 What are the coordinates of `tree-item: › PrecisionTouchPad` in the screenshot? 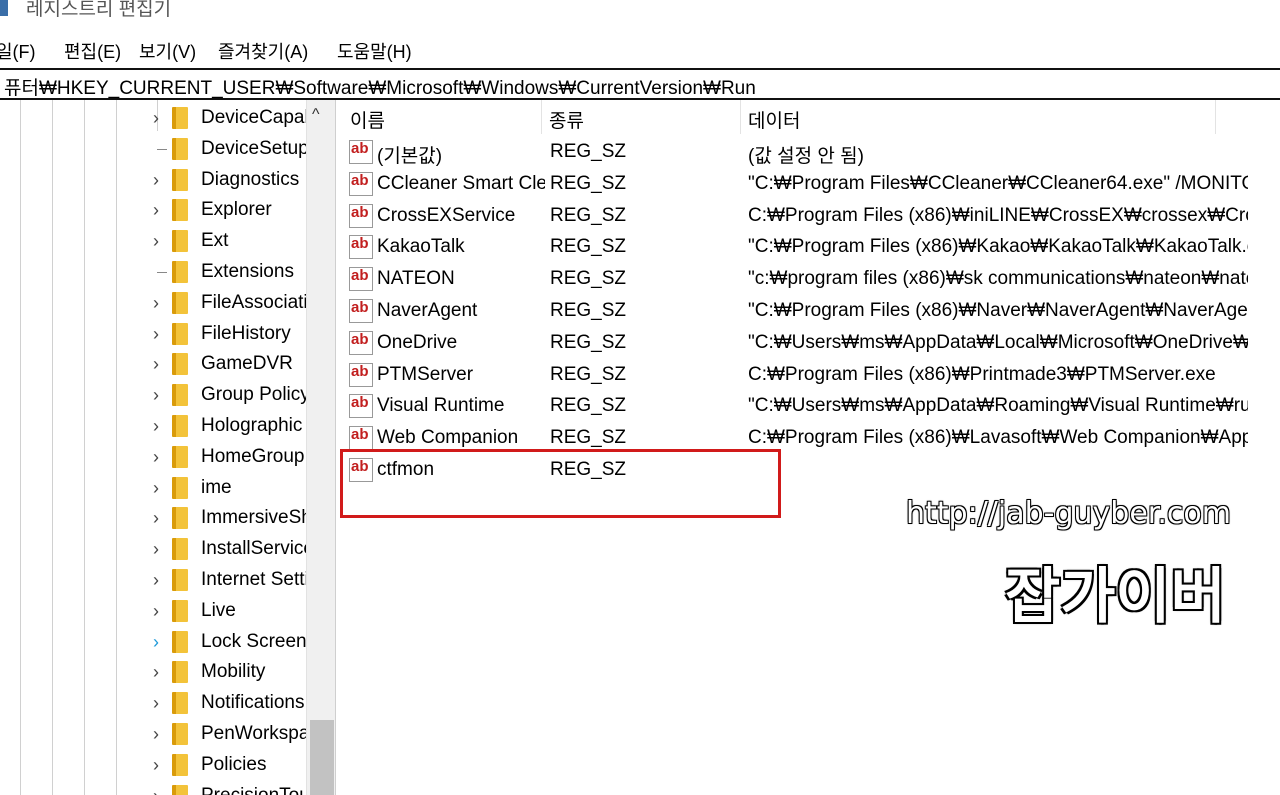 It's located at (153, 788).